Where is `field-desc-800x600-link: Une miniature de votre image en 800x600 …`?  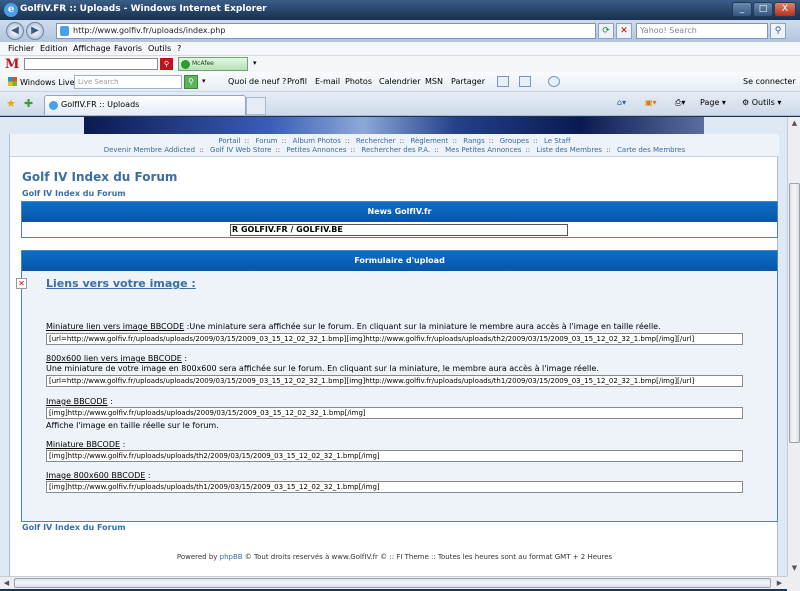 field-desc-800x600-link: Une miniature de votre image en 800x600 … is located at coordinates (322, 368).